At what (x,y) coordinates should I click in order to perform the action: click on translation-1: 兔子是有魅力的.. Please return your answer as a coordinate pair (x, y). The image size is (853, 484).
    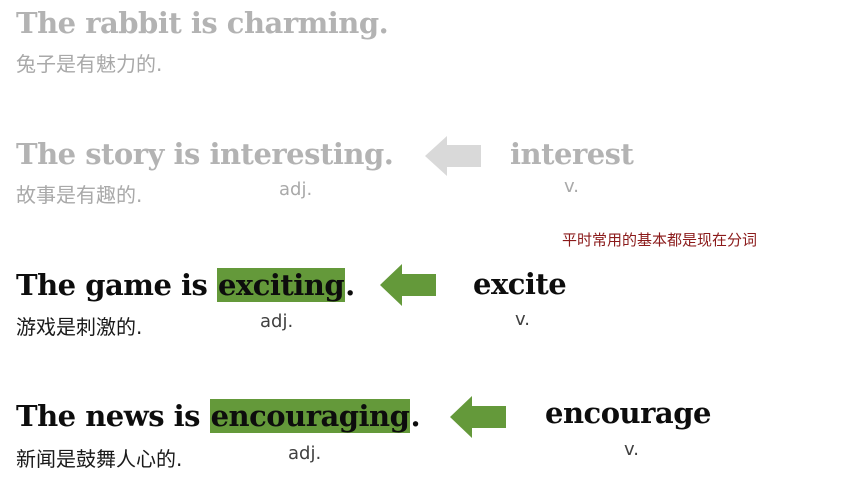
    Looking at the image, I should click on (89, 64).